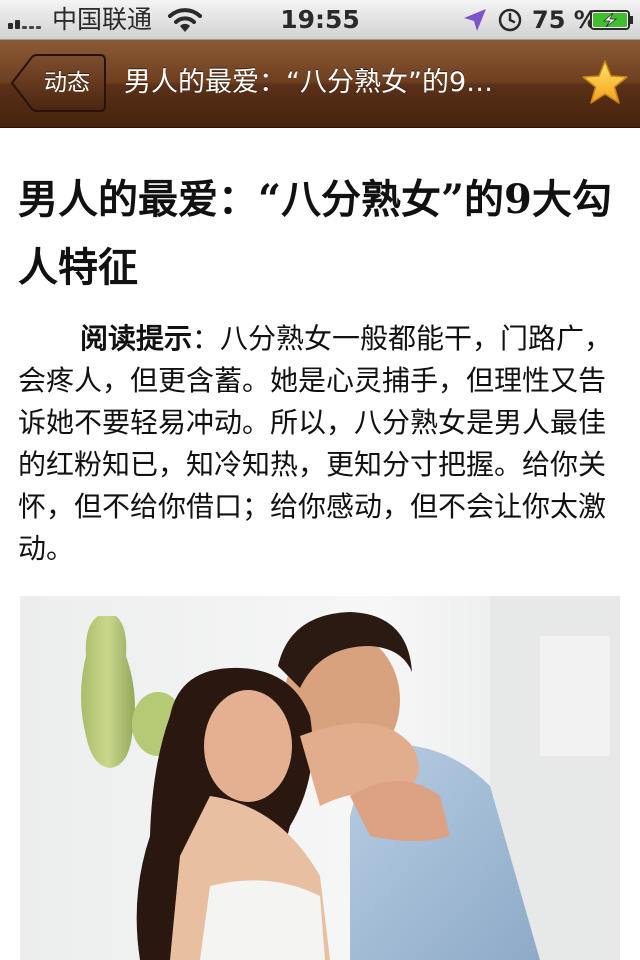  What do you see at coordinates (611, 20) in the screenshot?
I see `battery-charging-icon` at bounding box center [611, 20].